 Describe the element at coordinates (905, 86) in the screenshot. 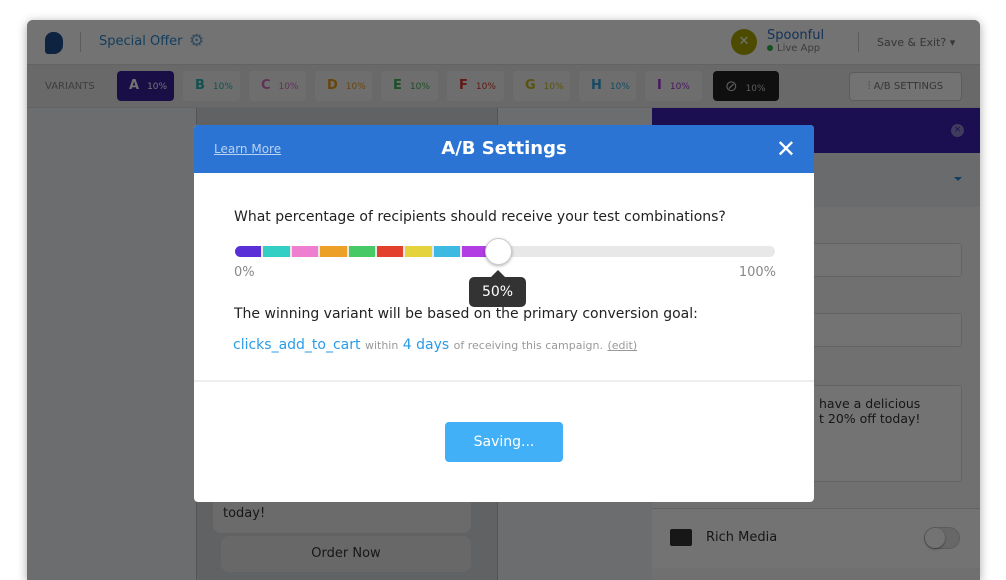

I see `ab-settings-button: ⫶ A/B SETTINGS` at that location.